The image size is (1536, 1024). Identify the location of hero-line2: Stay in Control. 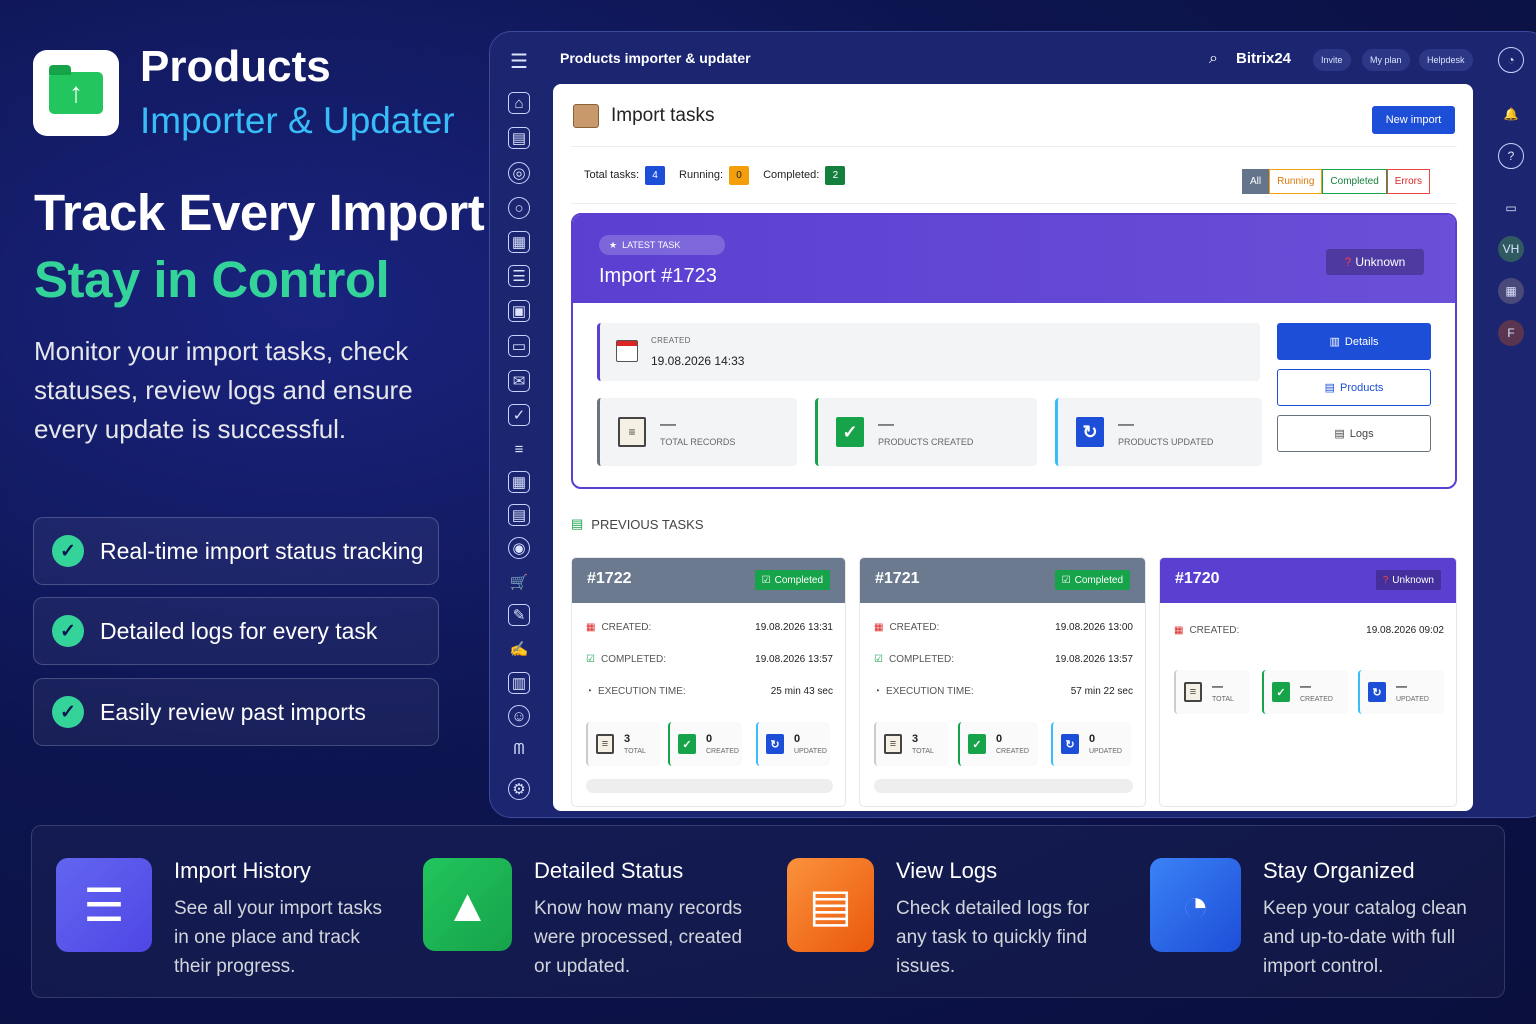
(212, 279).